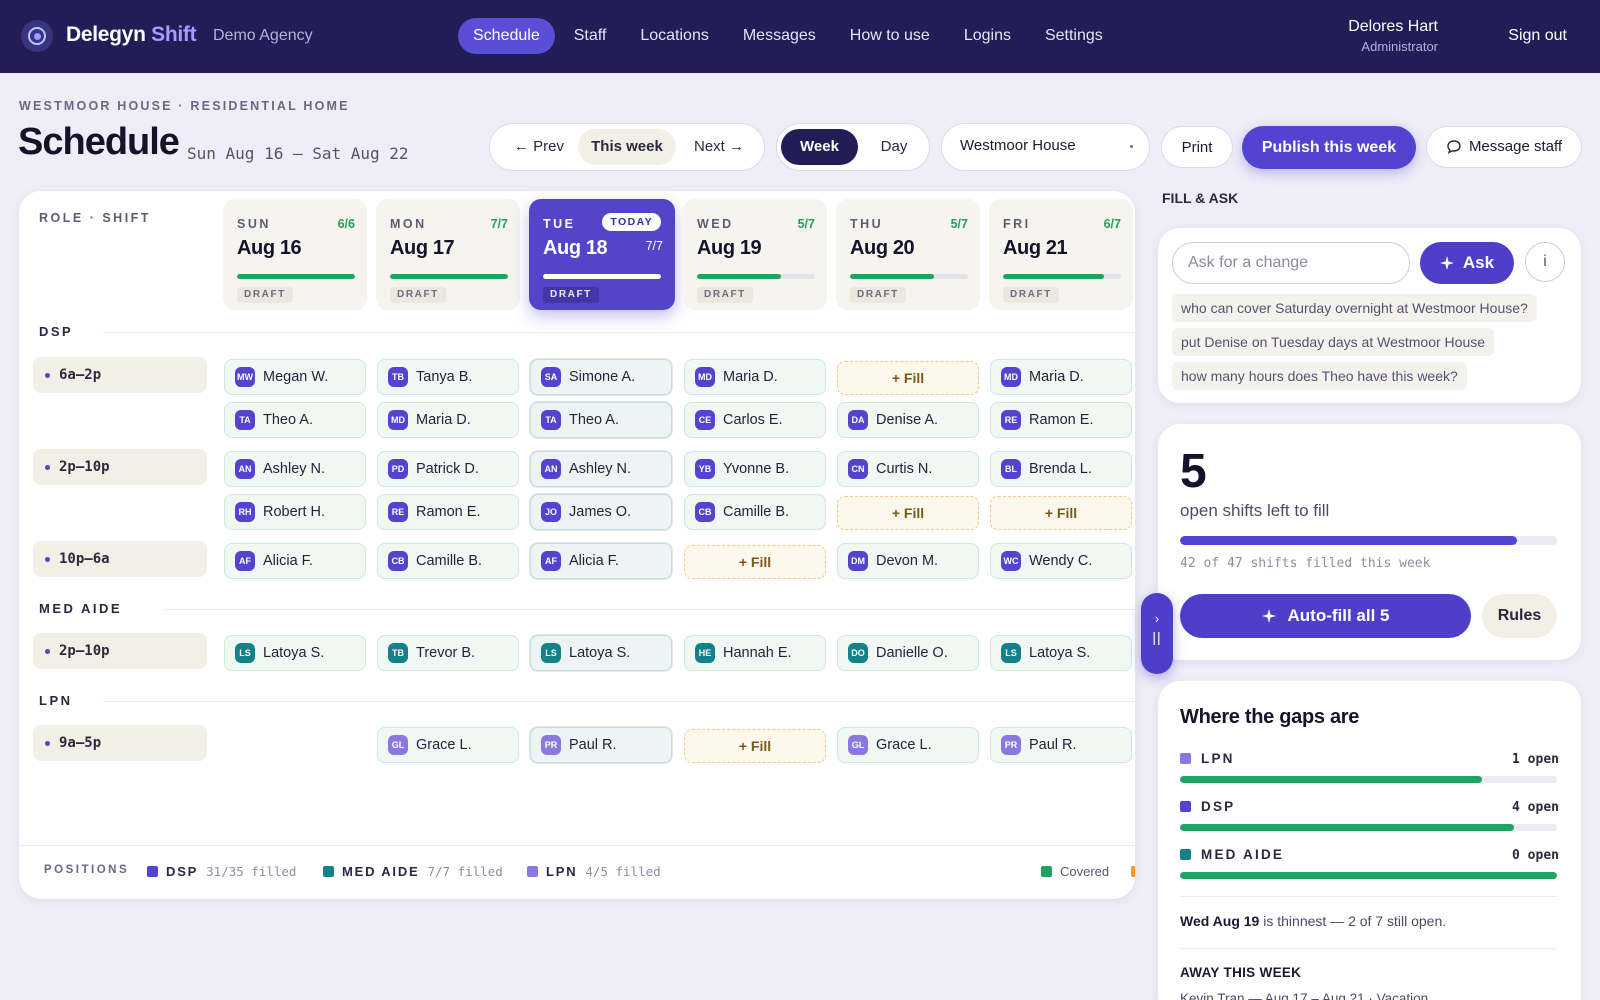 The width and height of the screenshot is (1600, 1000). What do you see at coordinates (1133, 871) in the screenshot?
I see `open-swatch` at bounding box center [1133, 871].